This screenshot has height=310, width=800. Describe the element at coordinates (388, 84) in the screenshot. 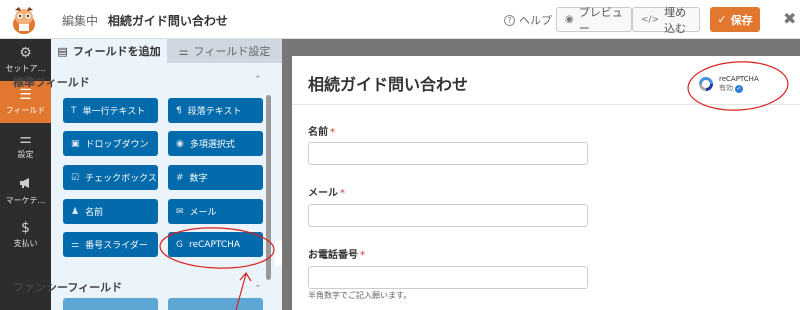

I see `preview-form-title: 相続ガイド問い合わせ` at that location.